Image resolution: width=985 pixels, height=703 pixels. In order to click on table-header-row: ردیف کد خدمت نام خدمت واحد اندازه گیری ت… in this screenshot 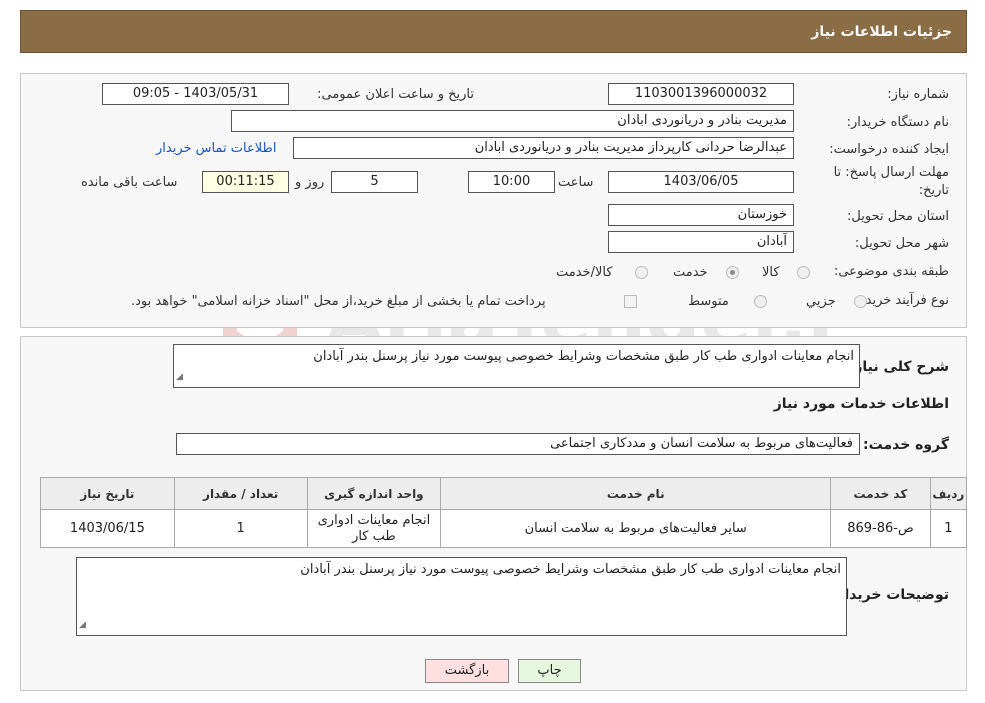, I will do `click(504, 493)`.